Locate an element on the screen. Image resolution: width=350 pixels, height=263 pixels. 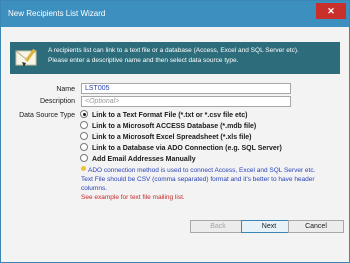
name-input: LST005 is located at coordinates (186, 88).